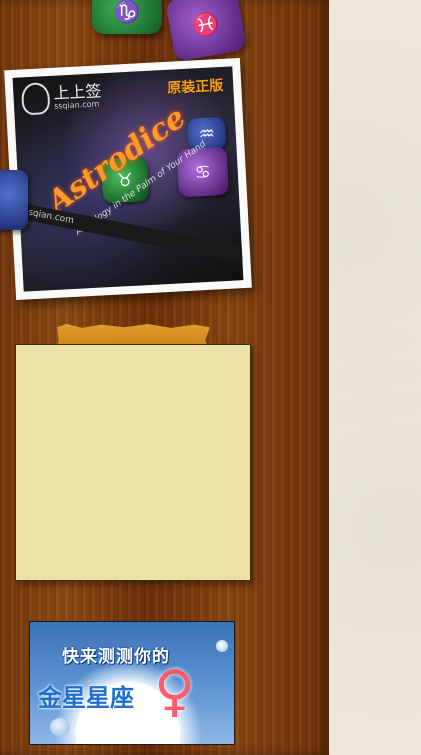 The image size is (421, 755). I want to click on logo-mark-icon, so click(35, 99).